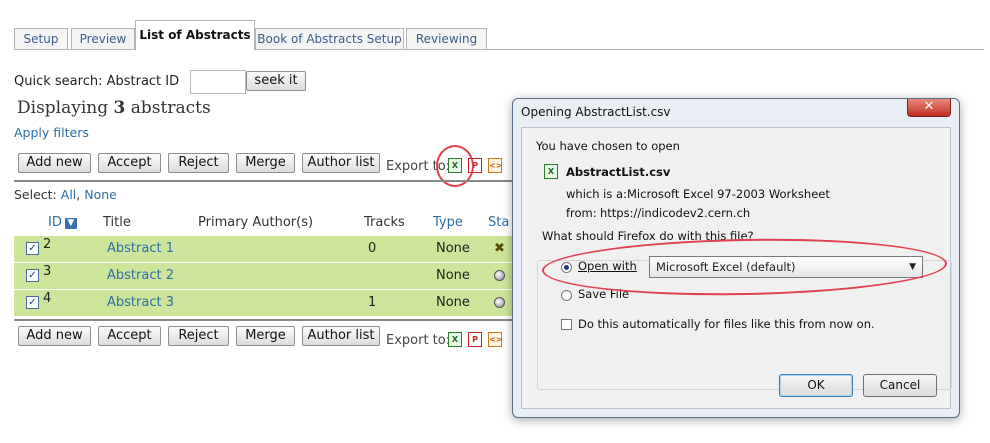 The image size is (990, 443). Describe the element at coordinates (418, 340) in the screenshot. I see `export-to-label: Export to:` at that location.